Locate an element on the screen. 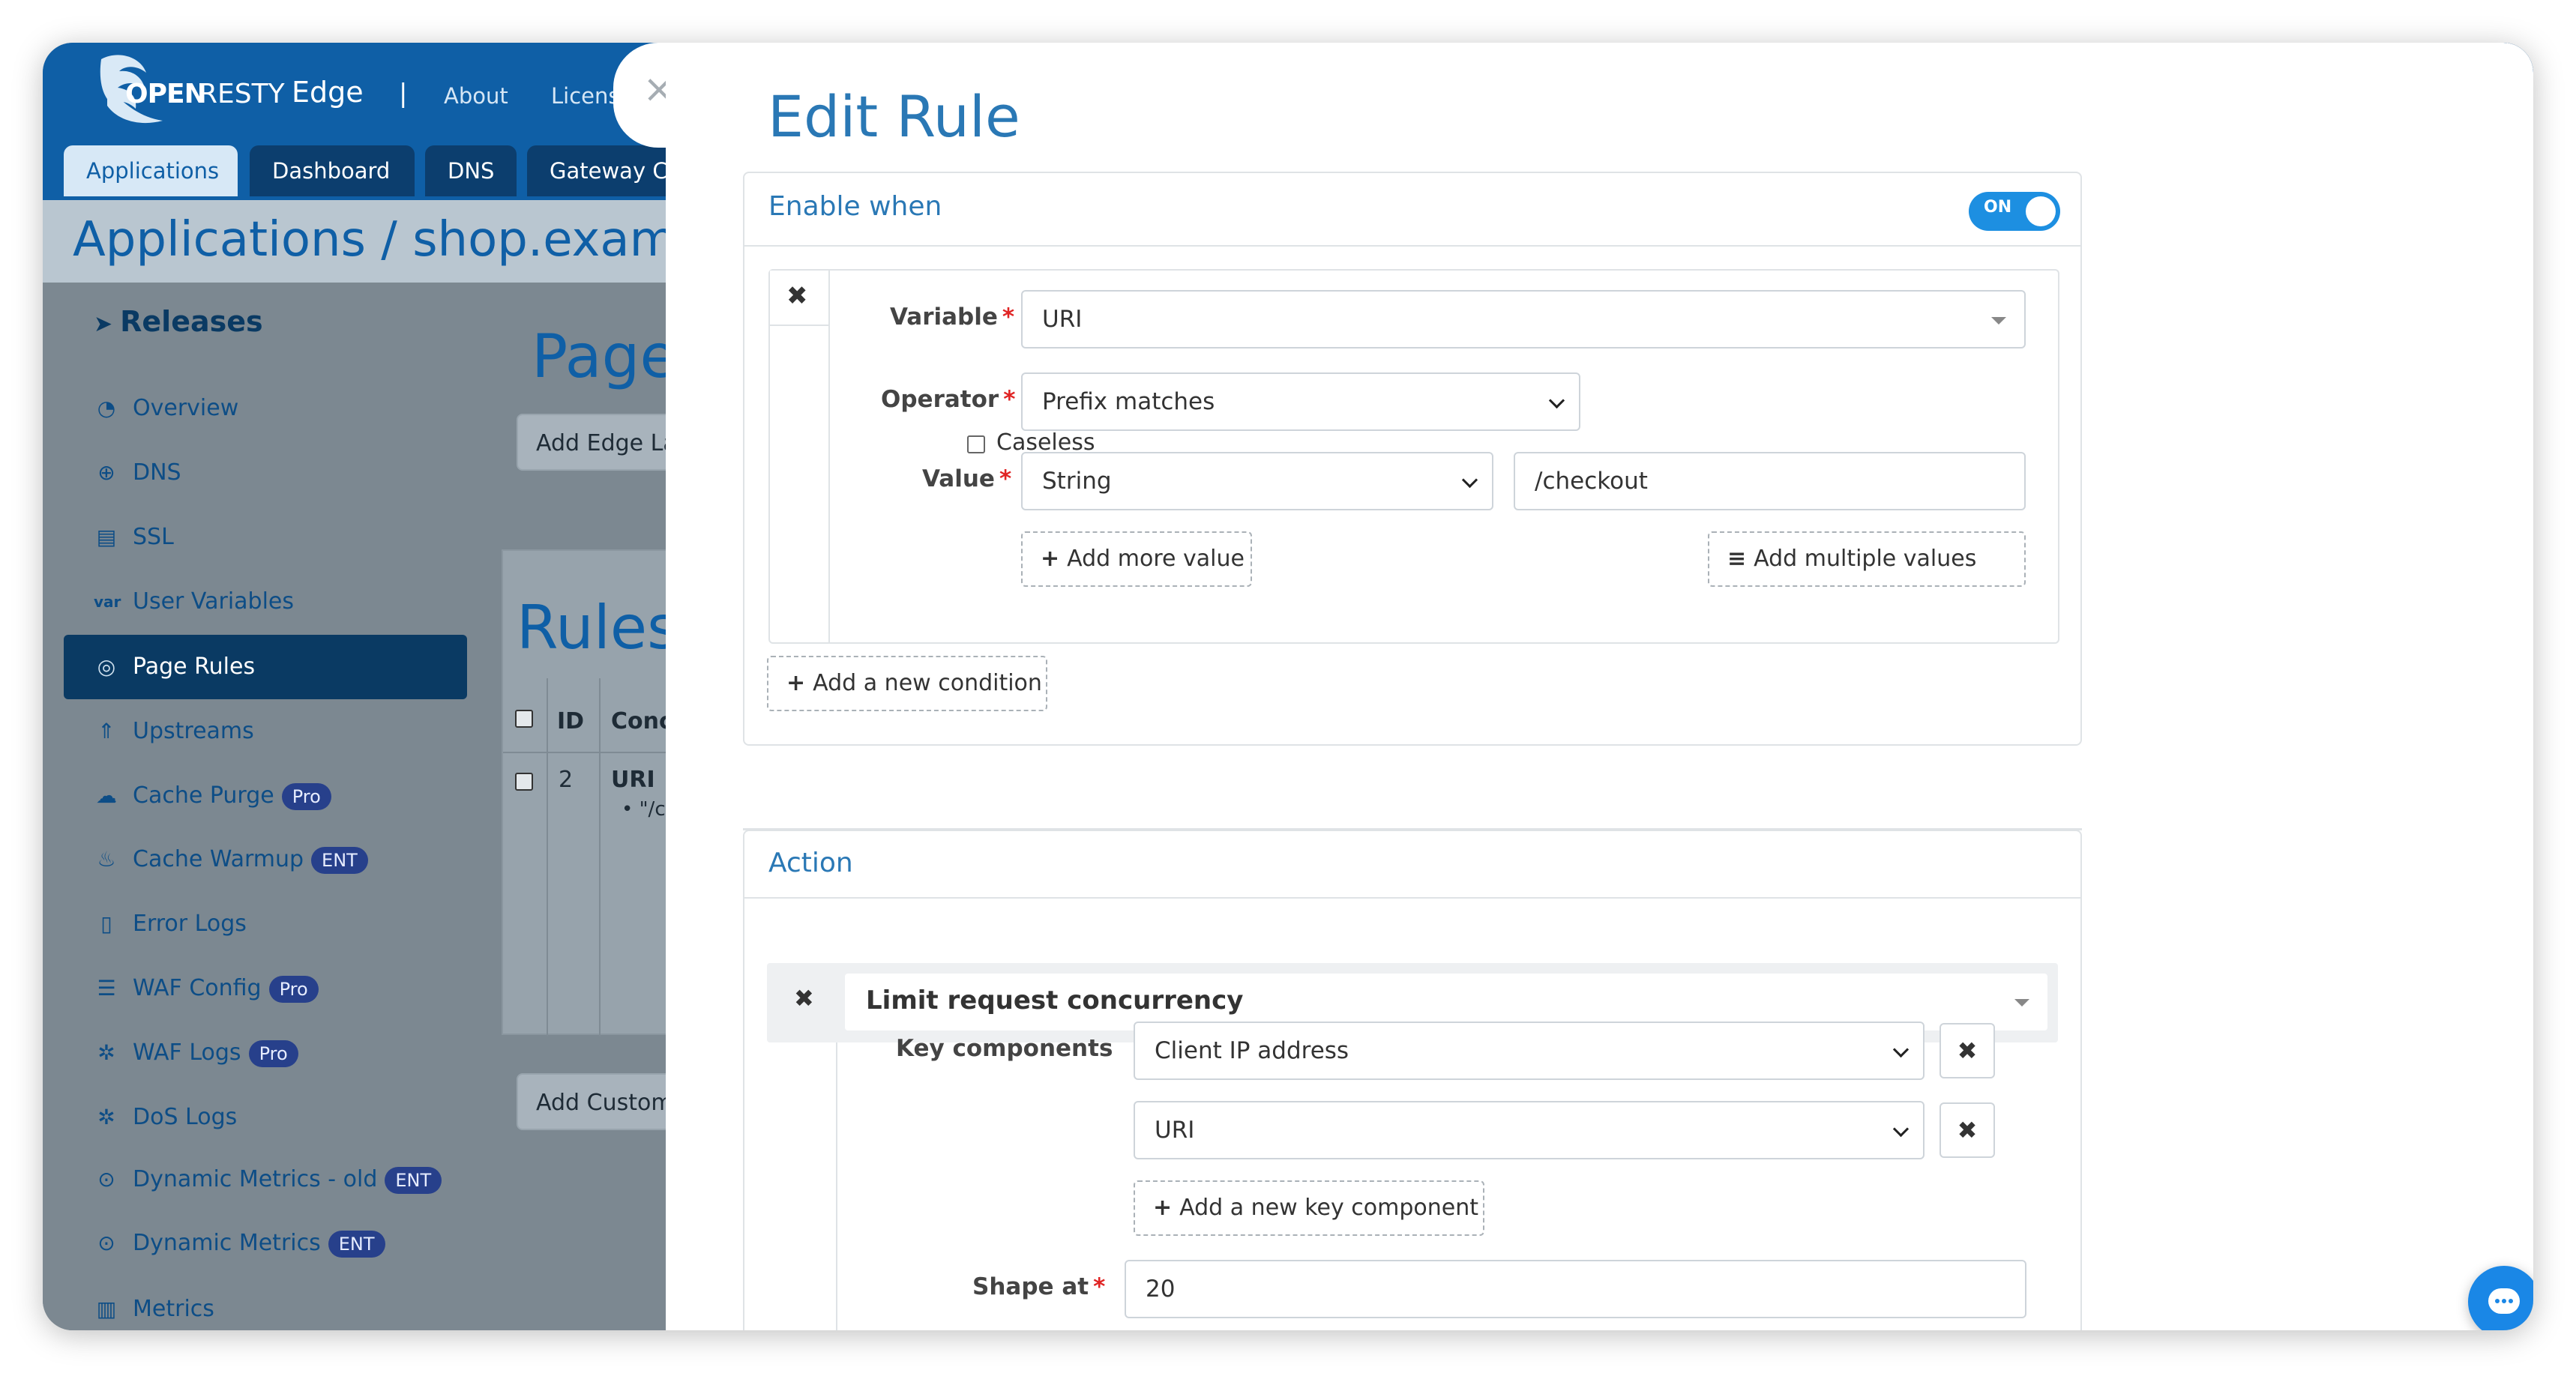  shape-at-label-text: Shape at is located at coordinates (1030, 1286).